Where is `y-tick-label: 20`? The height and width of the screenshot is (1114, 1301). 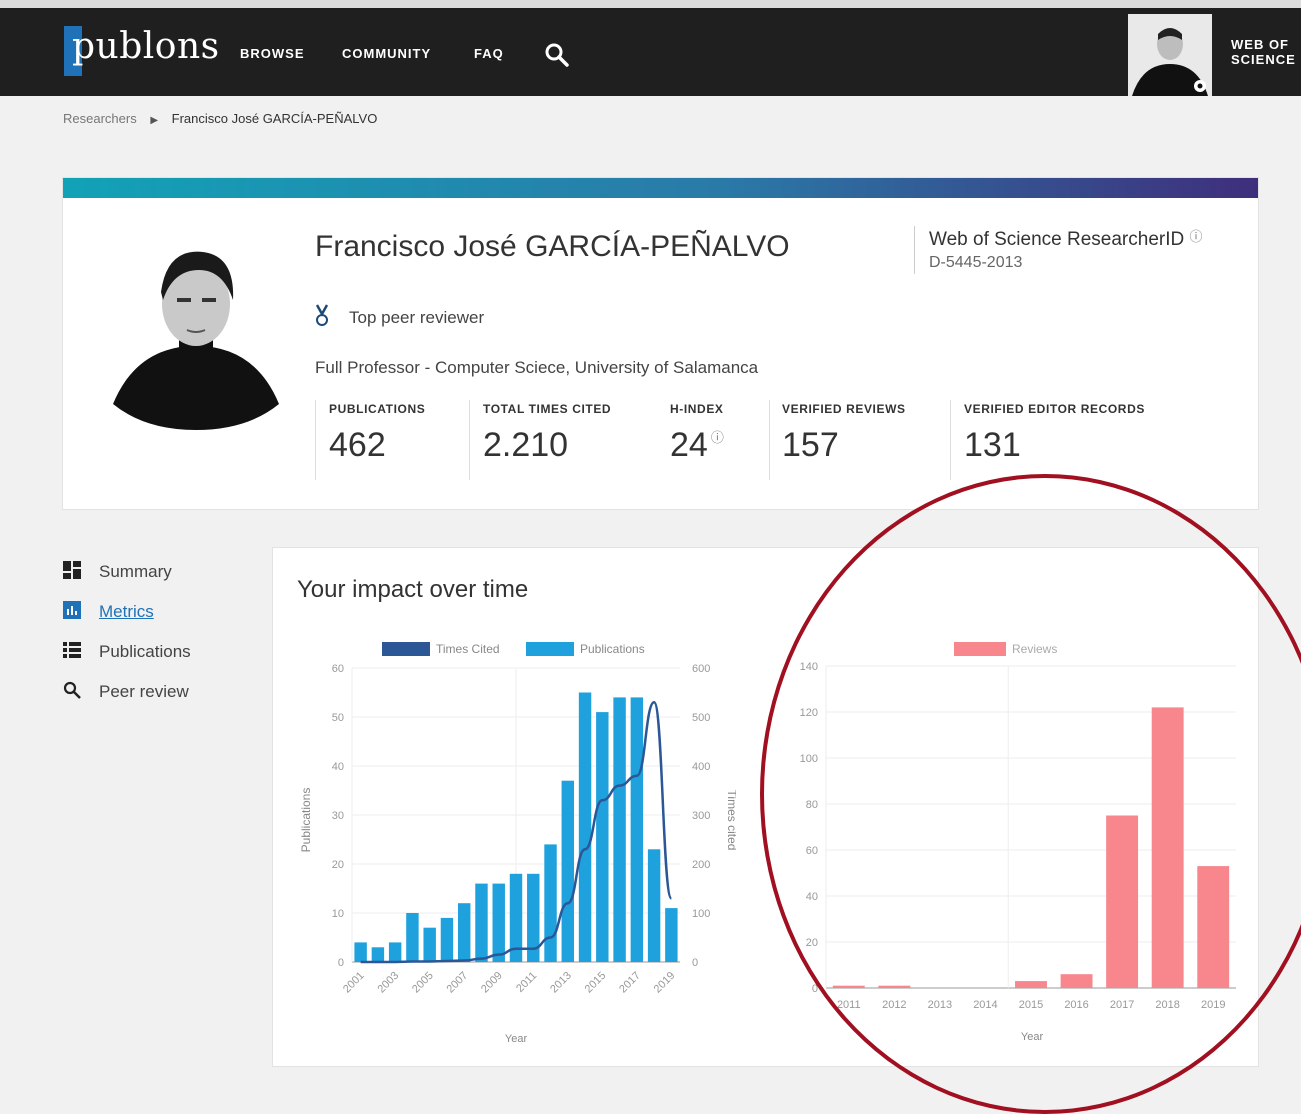
y-tick-label: 20 is located at coordinates (812, 943).